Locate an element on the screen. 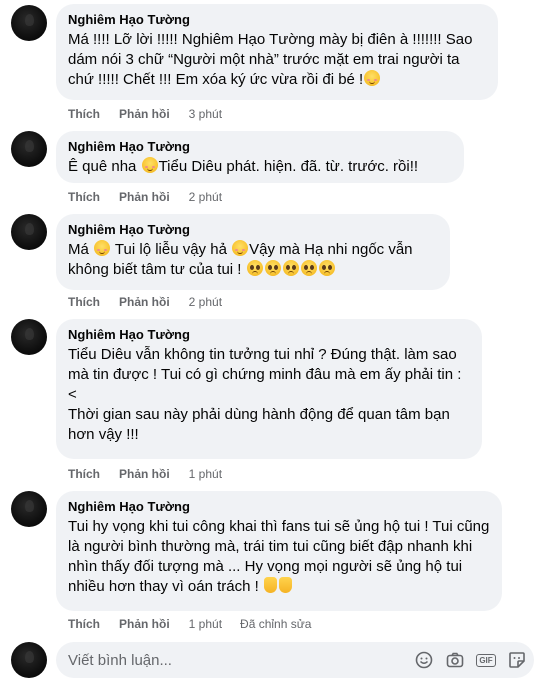 The width and height of the screenshot is (540, 688). edited-label: Đã chỉnh sửa is located at coordinates (275, 624).